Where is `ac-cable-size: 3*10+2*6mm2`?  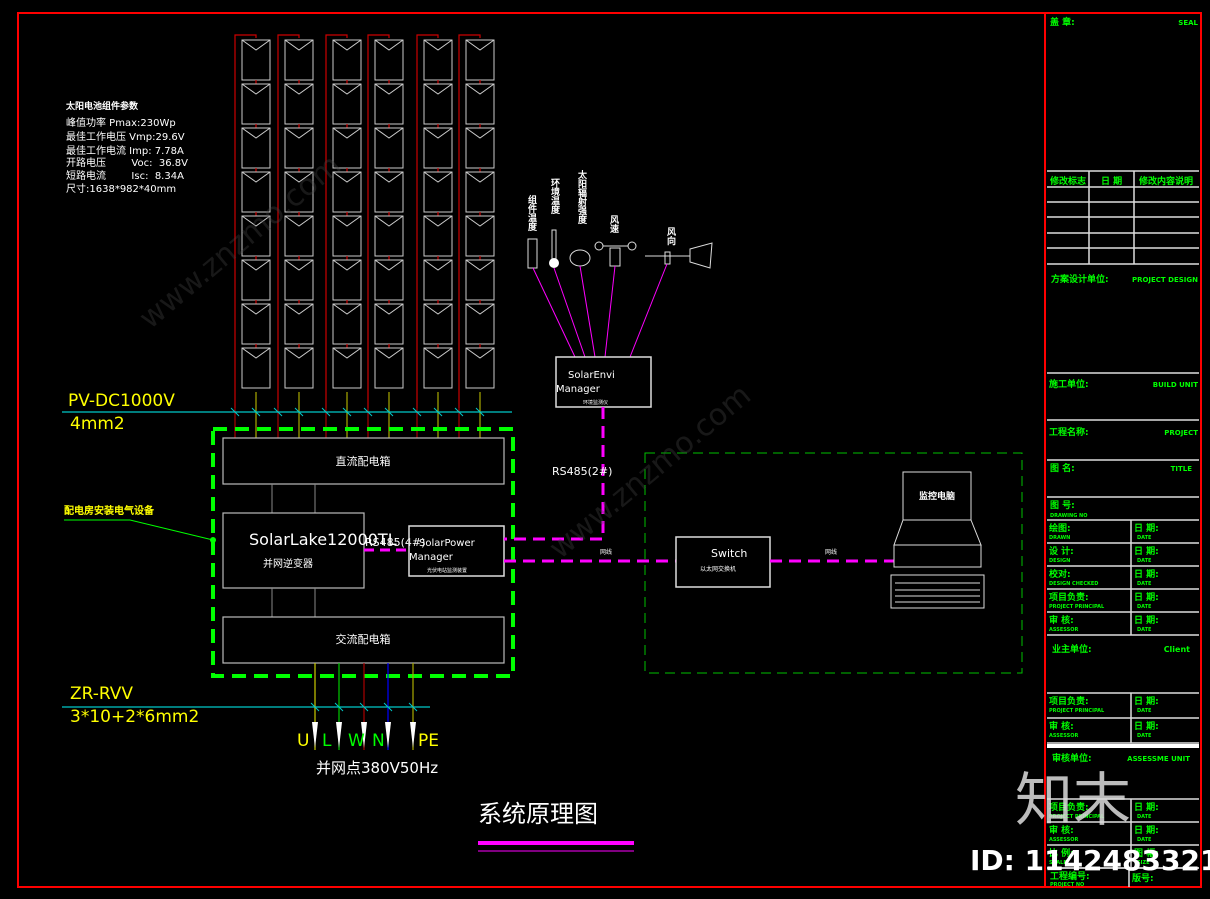
ac-cable-size: 3*10+2*6mm2 is located at coordinates (134, 717).